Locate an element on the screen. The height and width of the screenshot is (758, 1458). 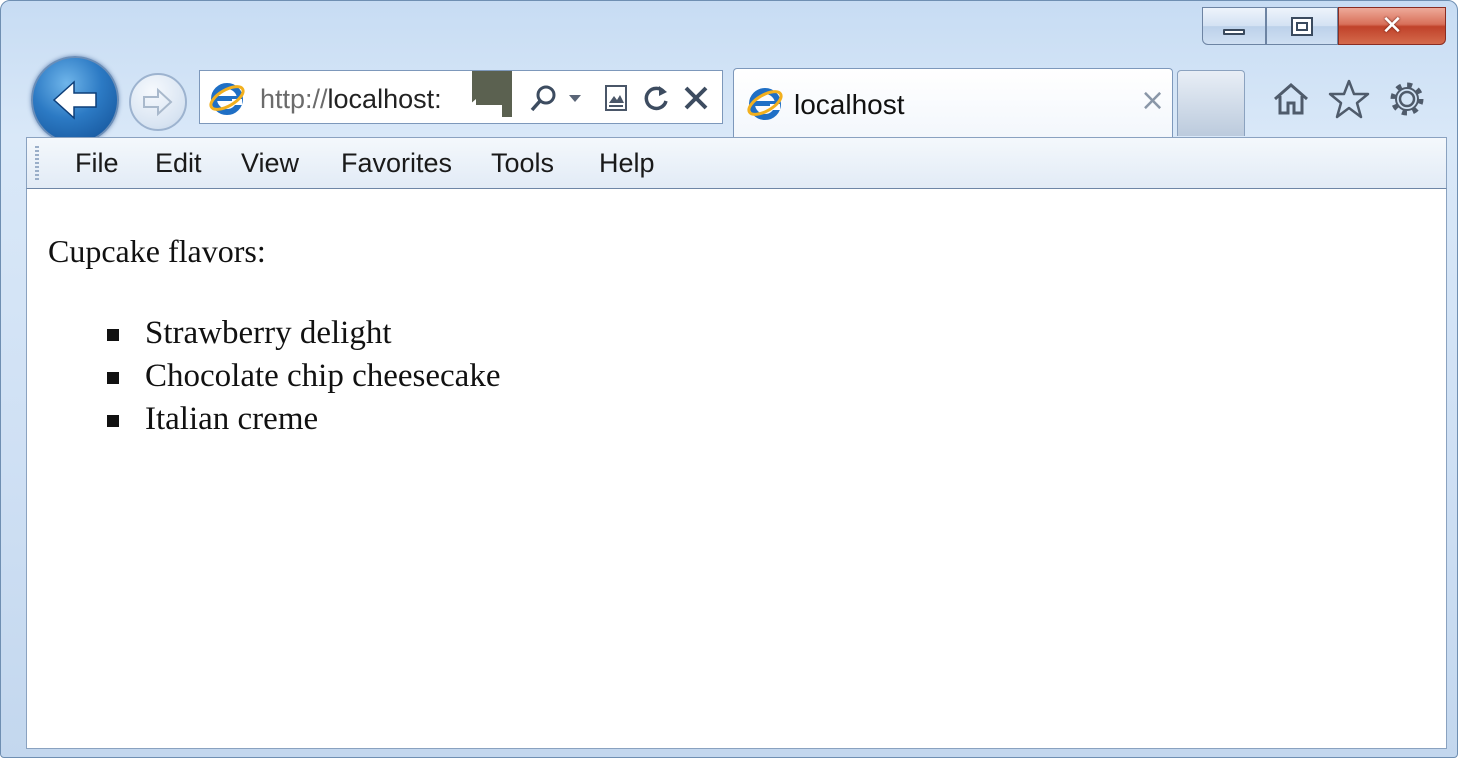
list-item: Italian creme is located at coordinates (263, 419).